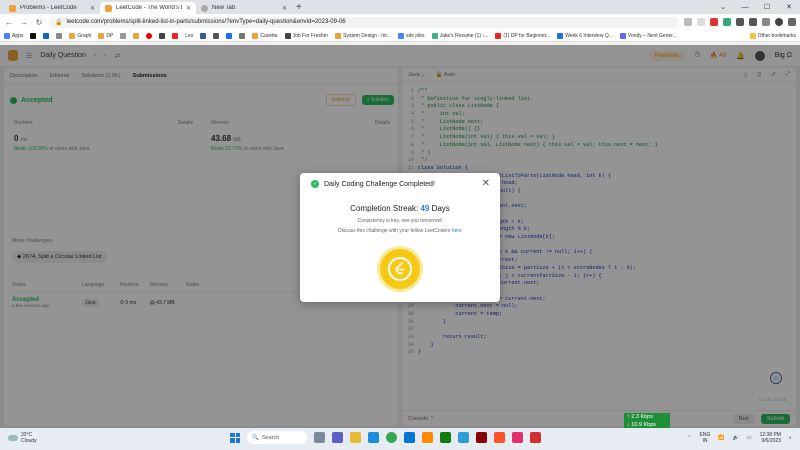 The height and width of the screenshot is (450, 800). I want to click on bookmark-apps: Apps, so click(13, 35).